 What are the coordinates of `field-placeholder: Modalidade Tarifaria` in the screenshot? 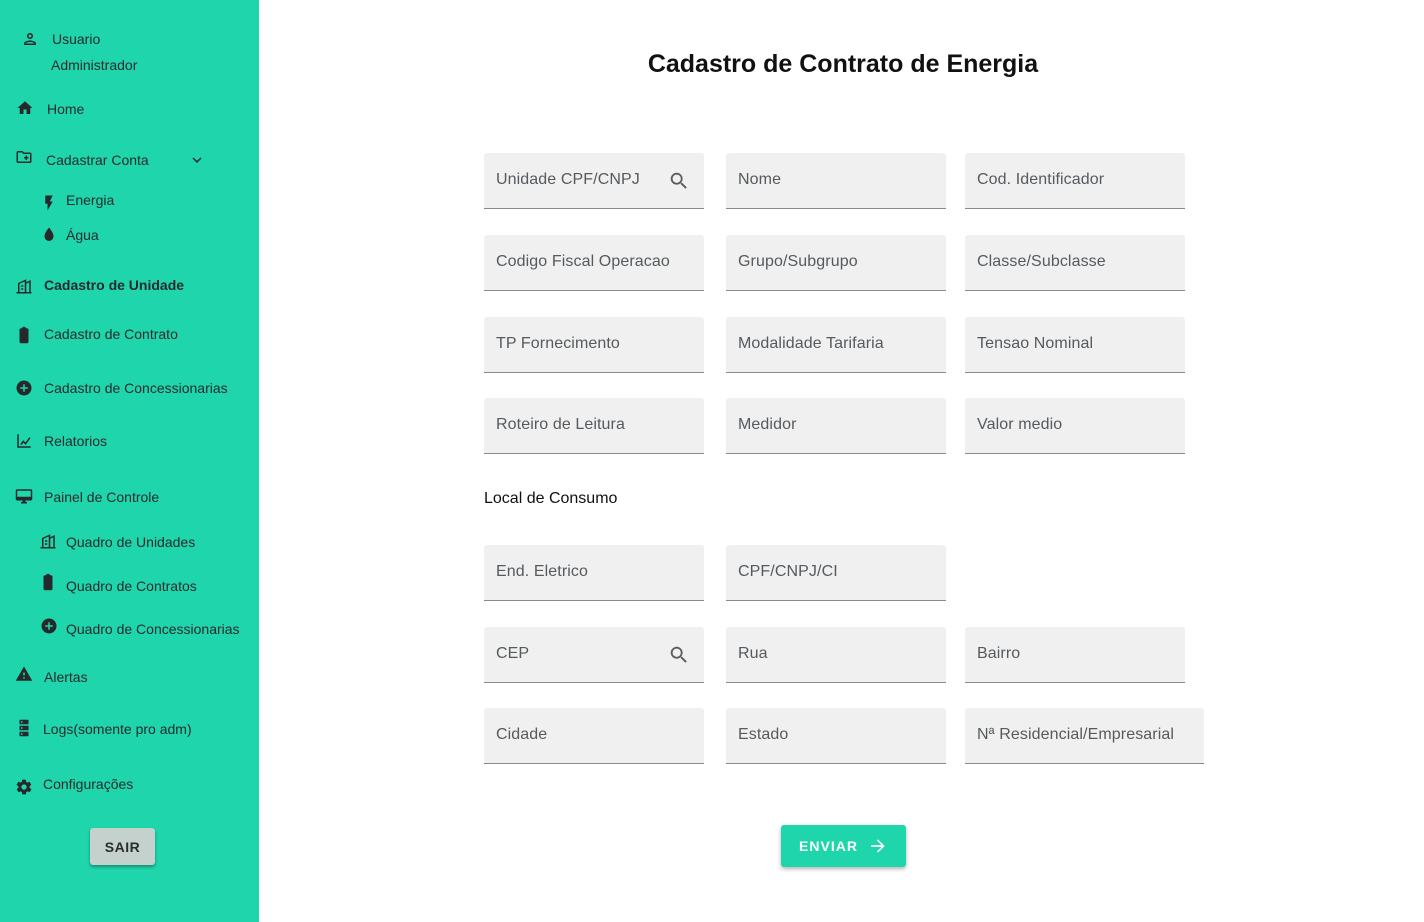 It's located at (811, 343).